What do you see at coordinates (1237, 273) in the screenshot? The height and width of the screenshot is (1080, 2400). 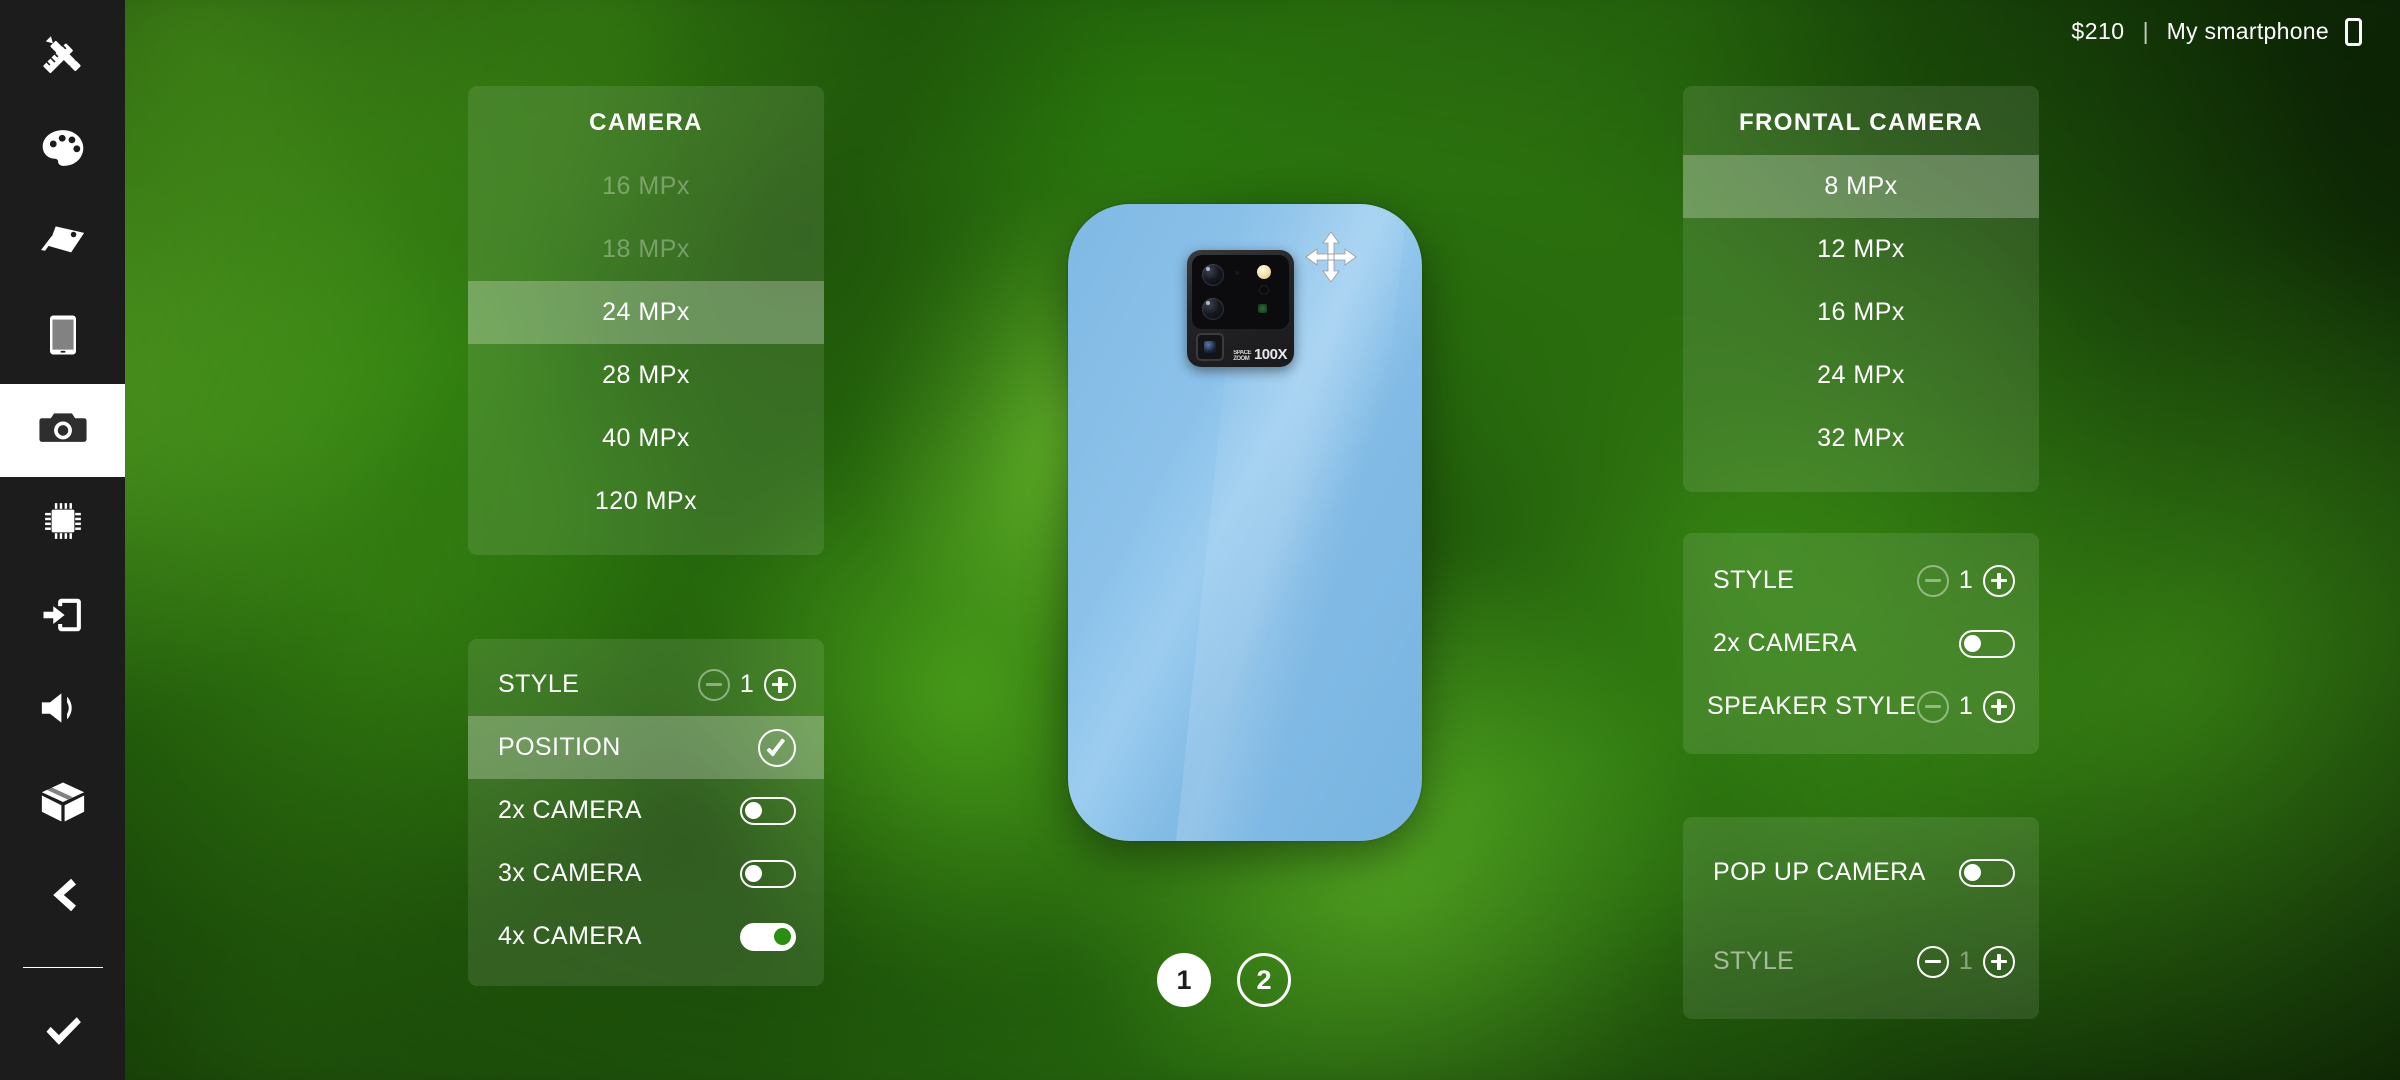 I see `microphone-dot-icon` at bounding box center [1237, 273].